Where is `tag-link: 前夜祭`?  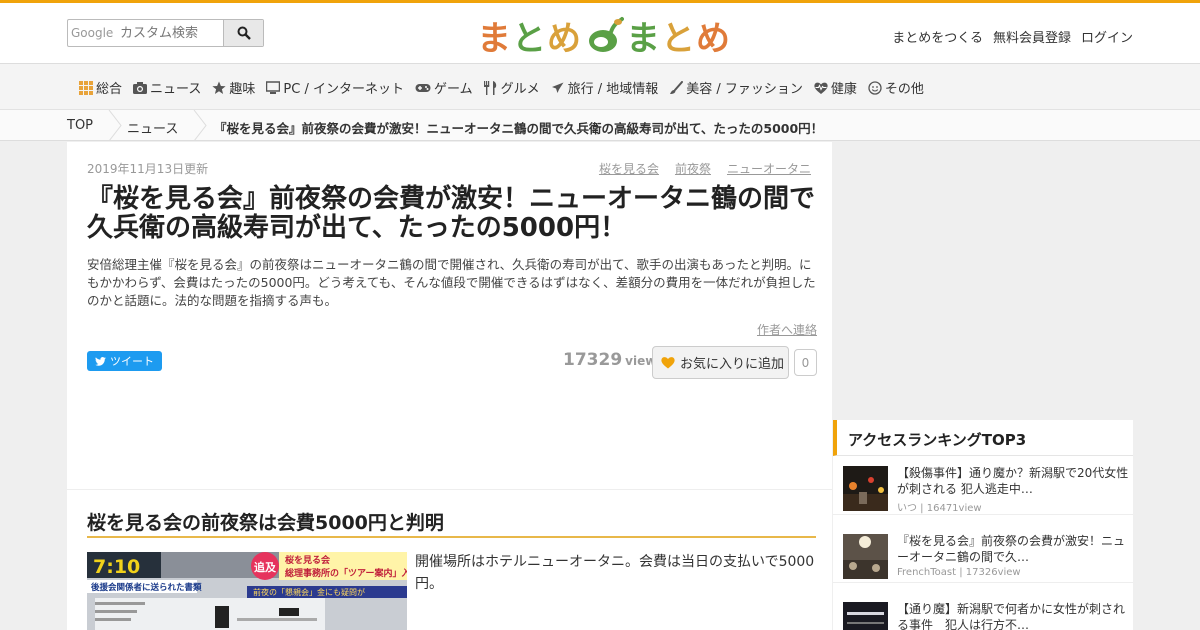 tag-link: 前夜祭 is located at coordinates (693, 168).